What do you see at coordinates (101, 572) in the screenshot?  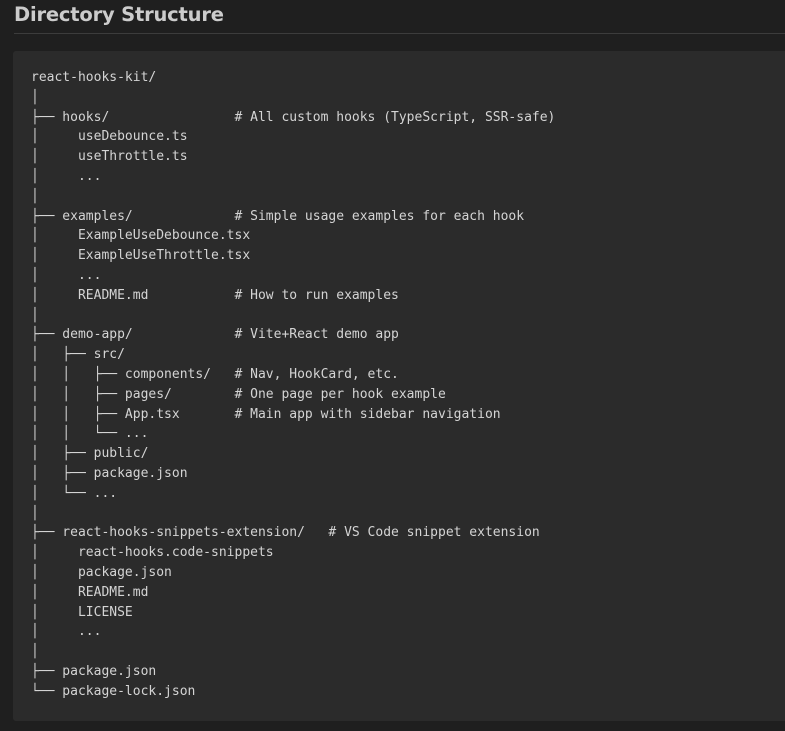 I see `tree-line: │ package.json` at bounding box center [101, 572].